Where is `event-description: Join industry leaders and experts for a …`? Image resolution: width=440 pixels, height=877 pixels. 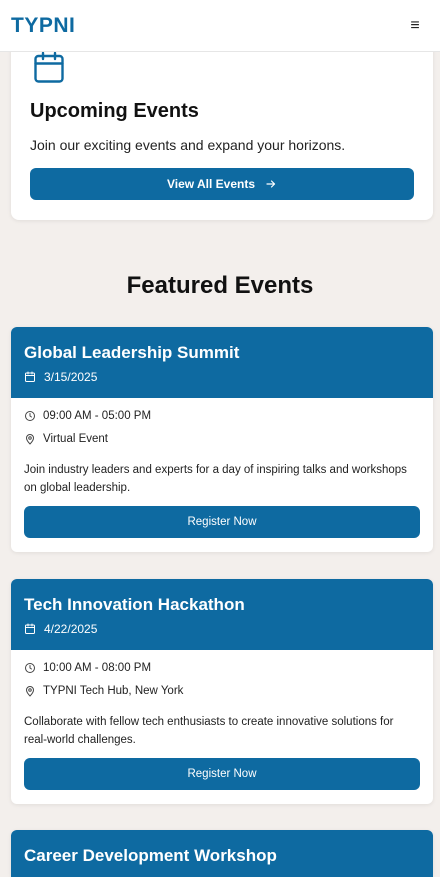
event-description: Join industry leaders and experts for a … is located at coordinates (215, 479).